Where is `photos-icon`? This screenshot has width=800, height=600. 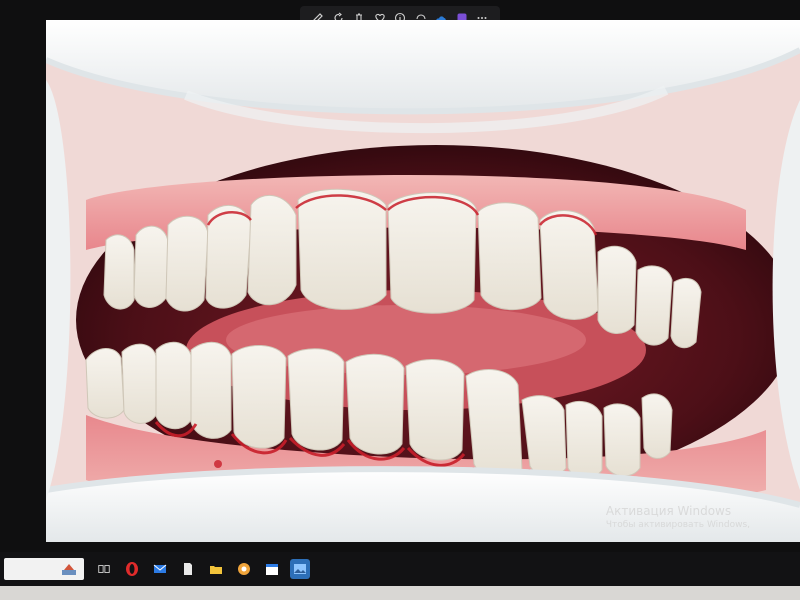
photos-icon is located at coordinates (300, 569).